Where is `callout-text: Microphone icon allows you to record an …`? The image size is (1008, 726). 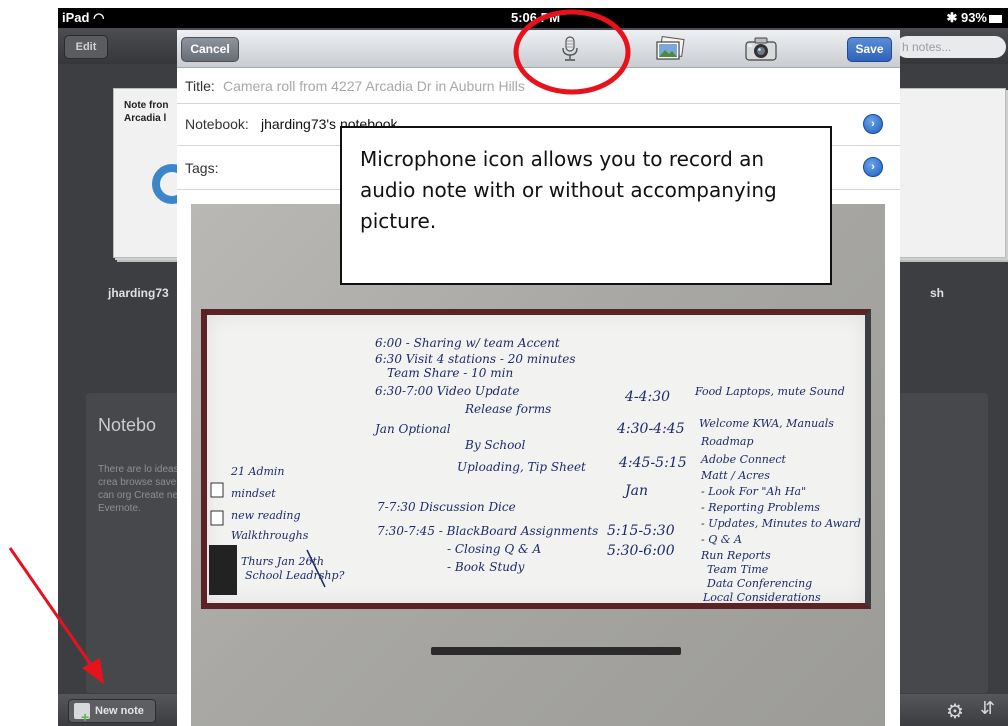 callout-text: Microphone icon allows you to record an … is located at coordinates (568, 190).